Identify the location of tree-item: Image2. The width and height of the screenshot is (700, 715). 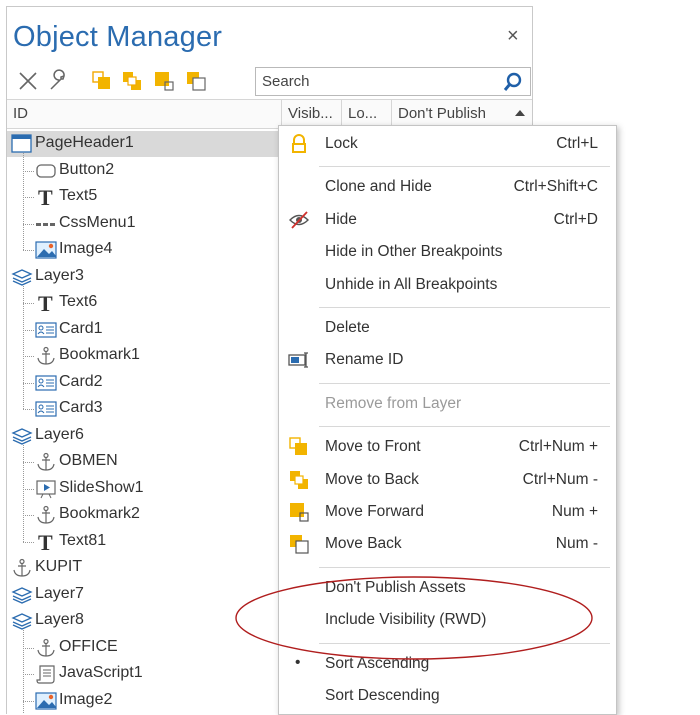
(142, 701).